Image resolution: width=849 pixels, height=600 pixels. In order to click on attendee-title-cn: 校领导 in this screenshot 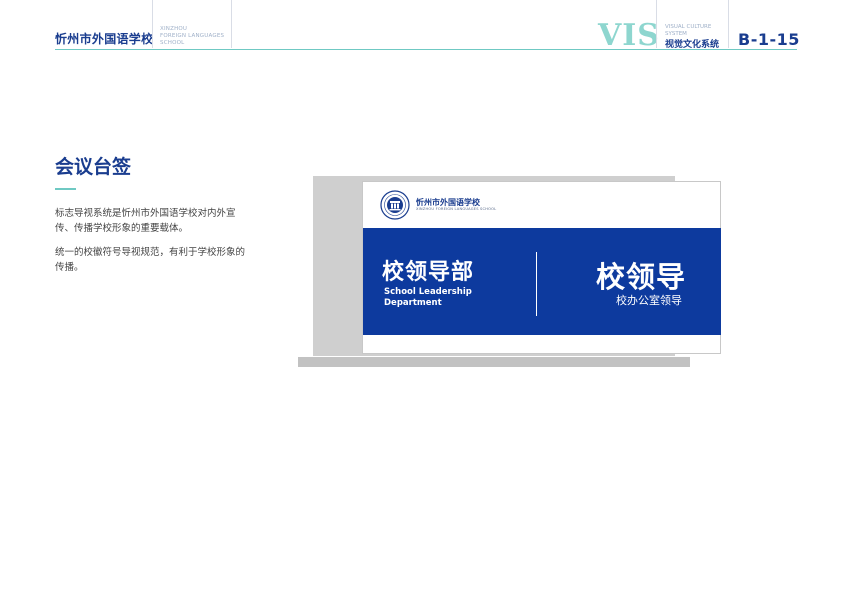, I will do `click(641, 277)`.